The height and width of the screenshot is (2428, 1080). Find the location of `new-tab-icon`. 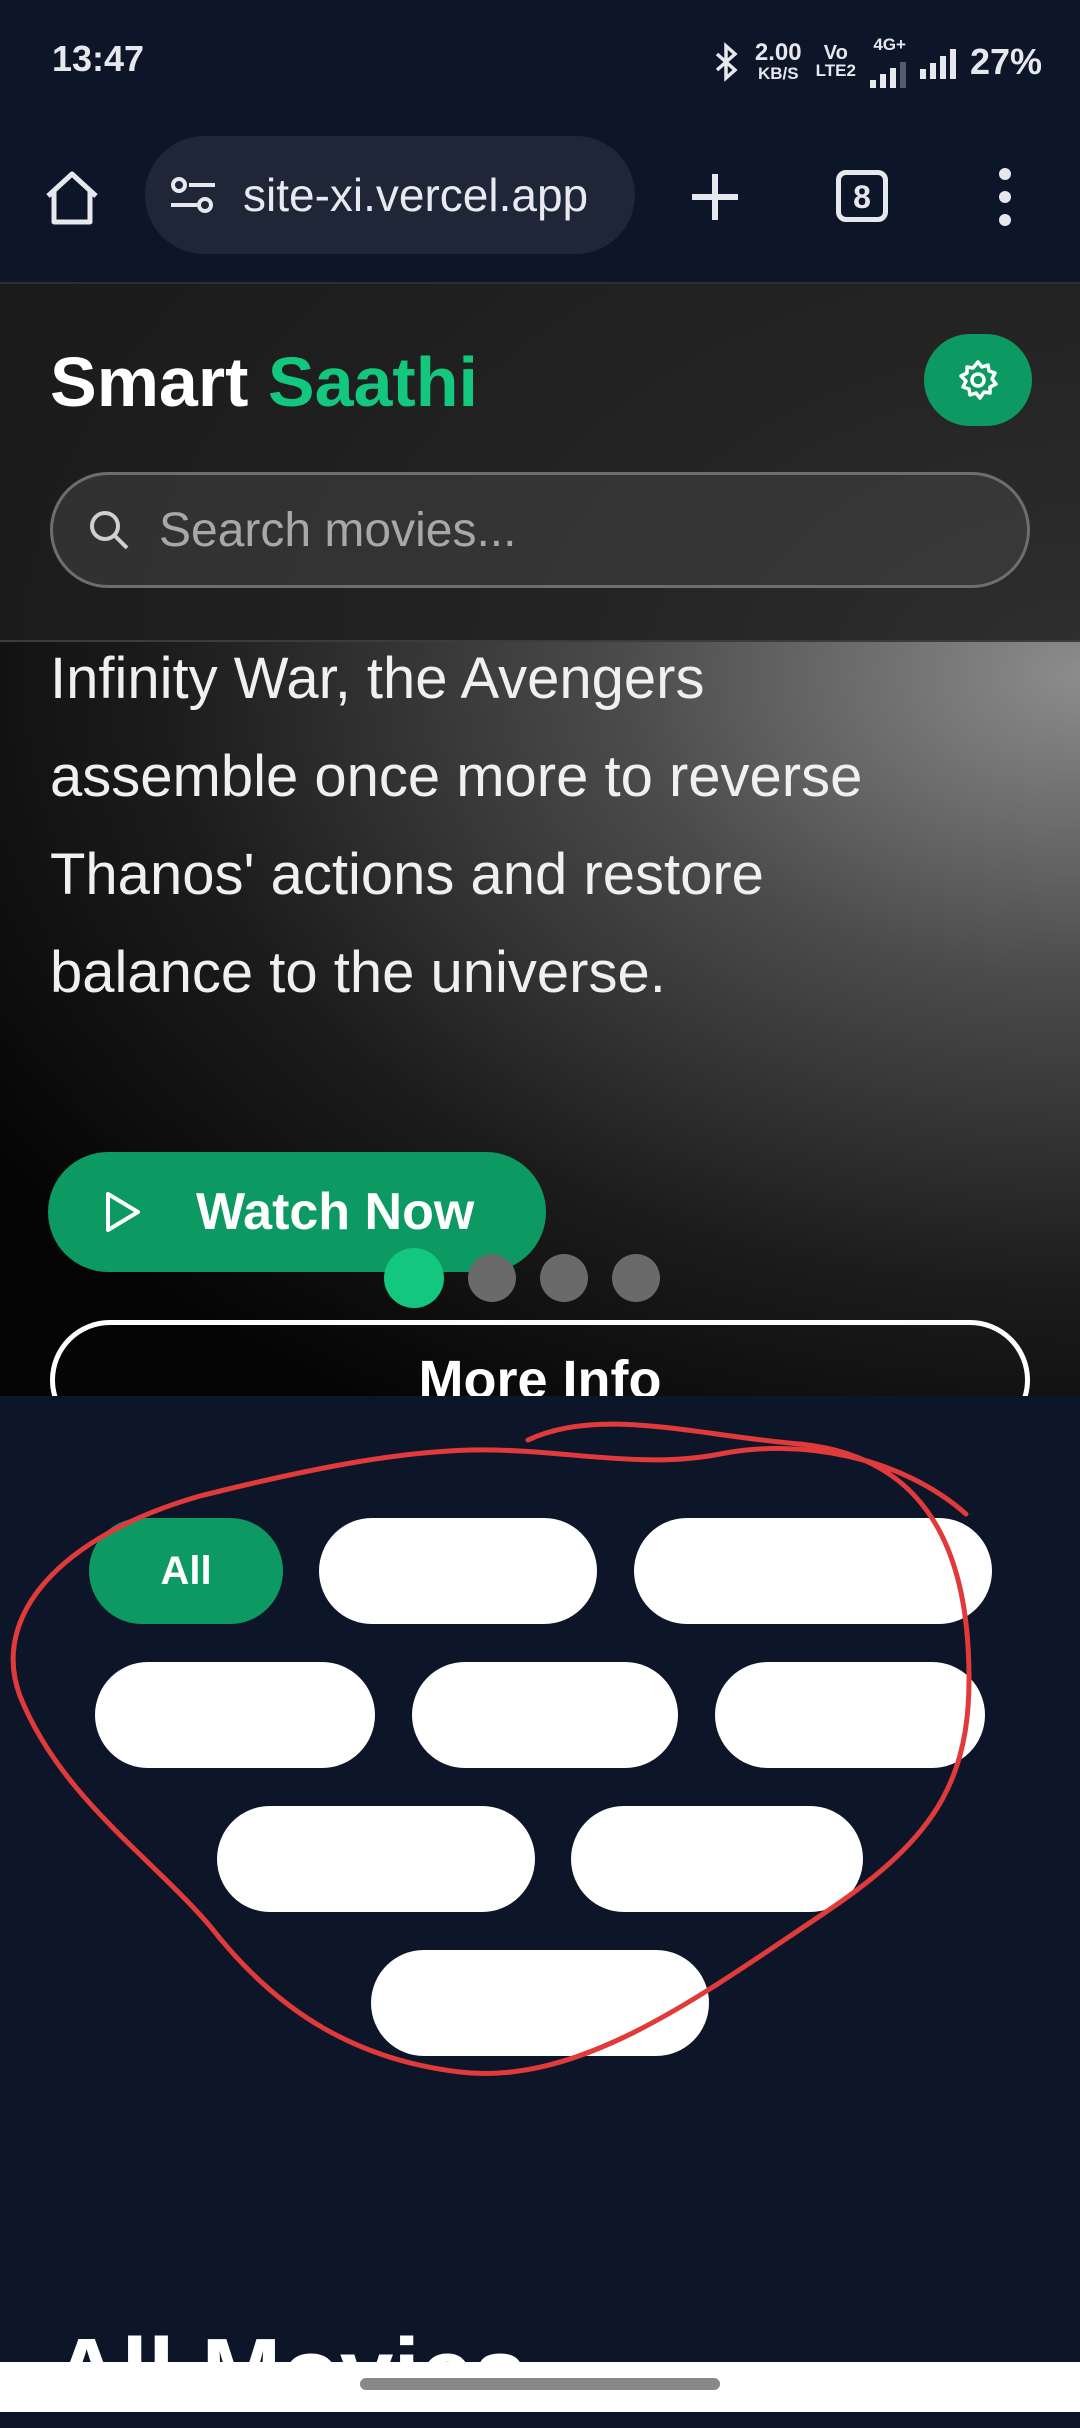

new-tab-icon is located at coordinates (715, 197).